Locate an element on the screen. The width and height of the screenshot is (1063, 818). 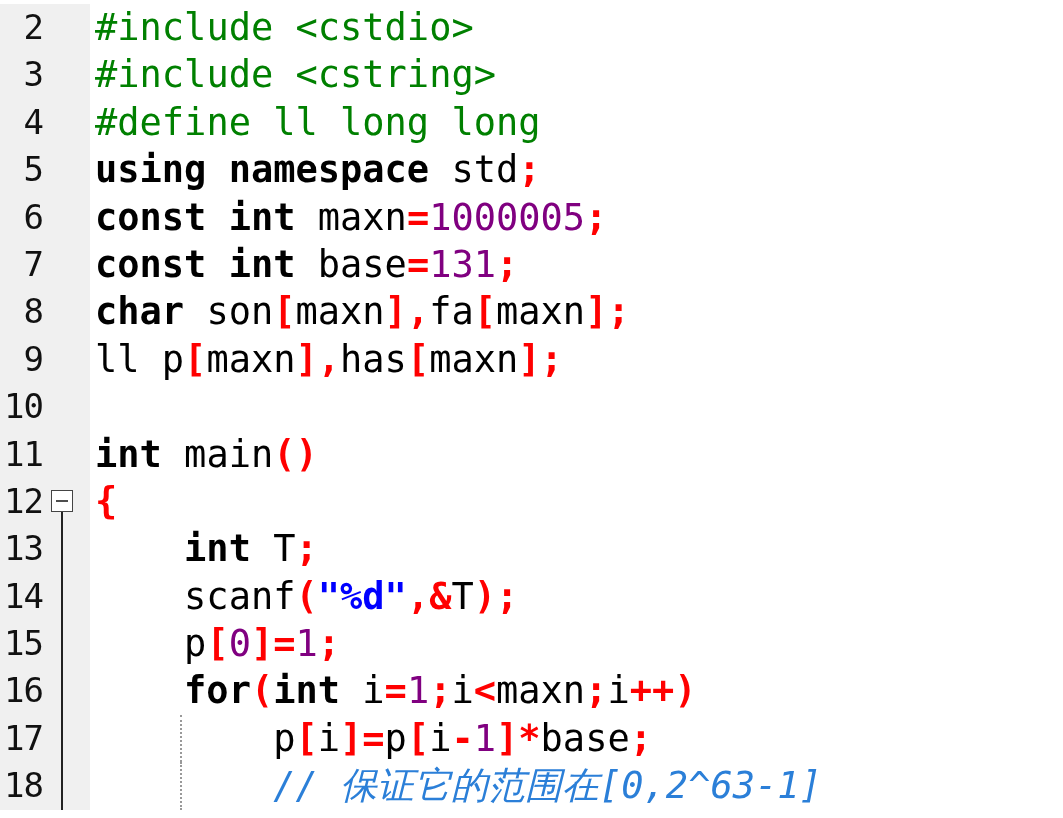
line-number: 3 is located at coordinates (32, 75).